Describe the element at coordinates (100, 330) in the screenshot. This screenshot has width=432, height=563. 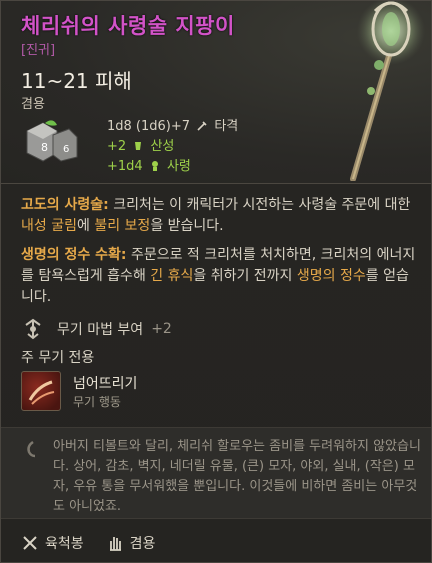
I see `enchantment-label: 무기 마법 부여` at that location.